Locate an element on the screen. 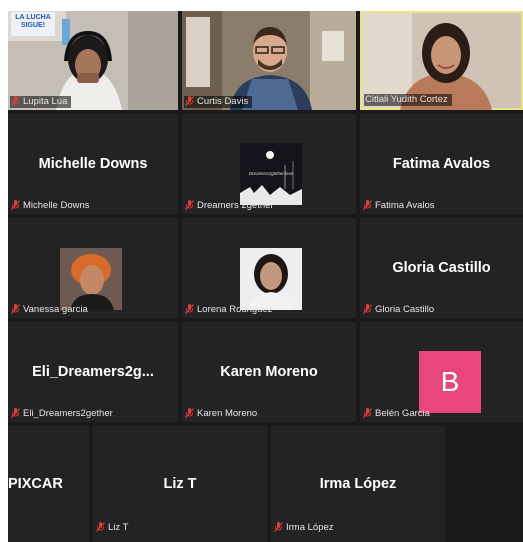 Image resolution: width=523 pixels, height=542 pixels. participant-display-name: Liz T is located at coordinates (180, 484).